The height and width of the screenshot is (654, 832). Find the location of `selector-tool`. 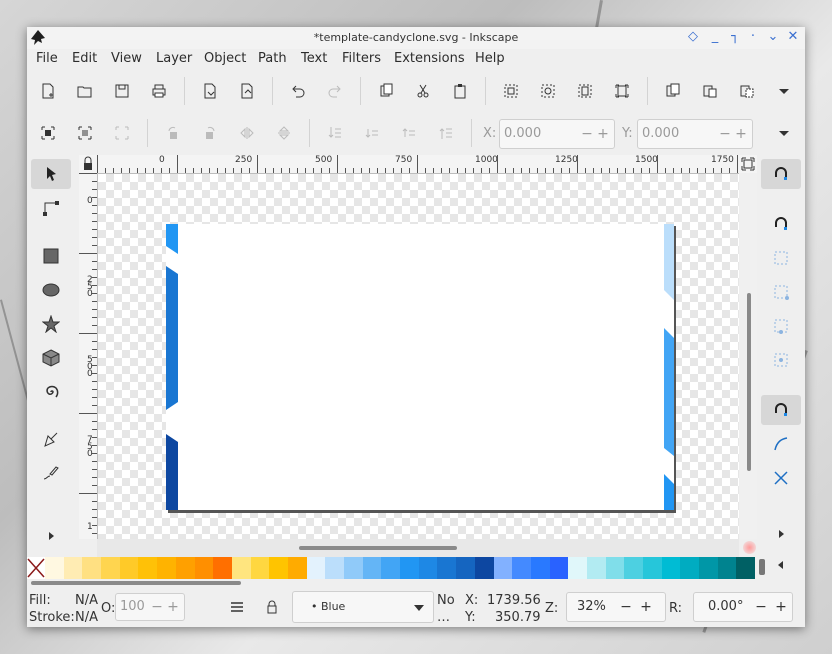

selector-tool is located at coordinates (51, 174).